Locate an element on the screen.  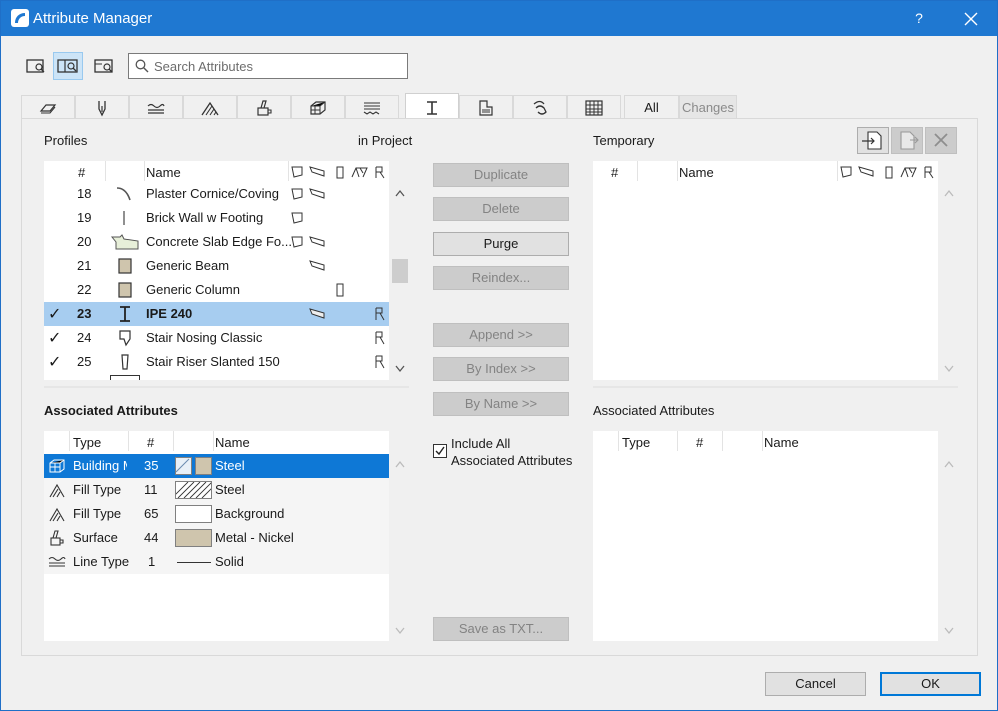
include-all-checkbox is located at coordinates (440, 451).